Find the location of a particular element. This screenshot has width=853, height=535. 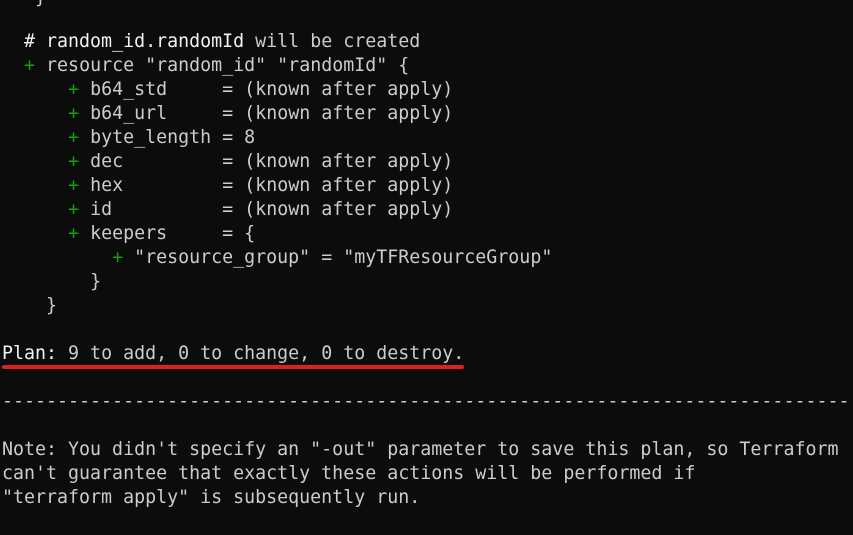

attribute-line: + hex = (known after apply) is located at coordinates (227, 186).